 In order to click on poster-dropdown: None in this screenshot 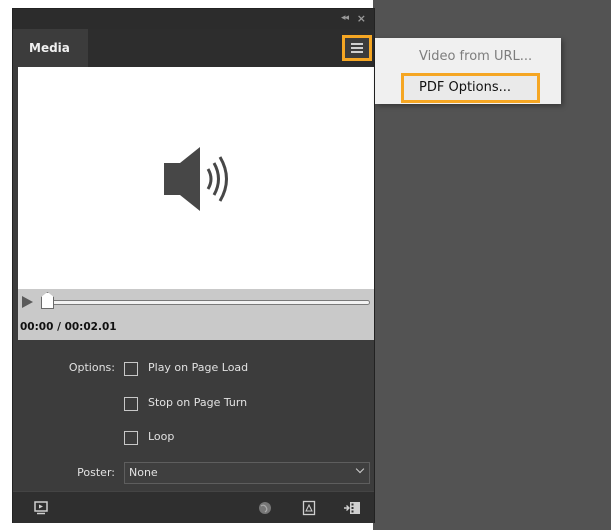, I will do `click(247, 473)`.